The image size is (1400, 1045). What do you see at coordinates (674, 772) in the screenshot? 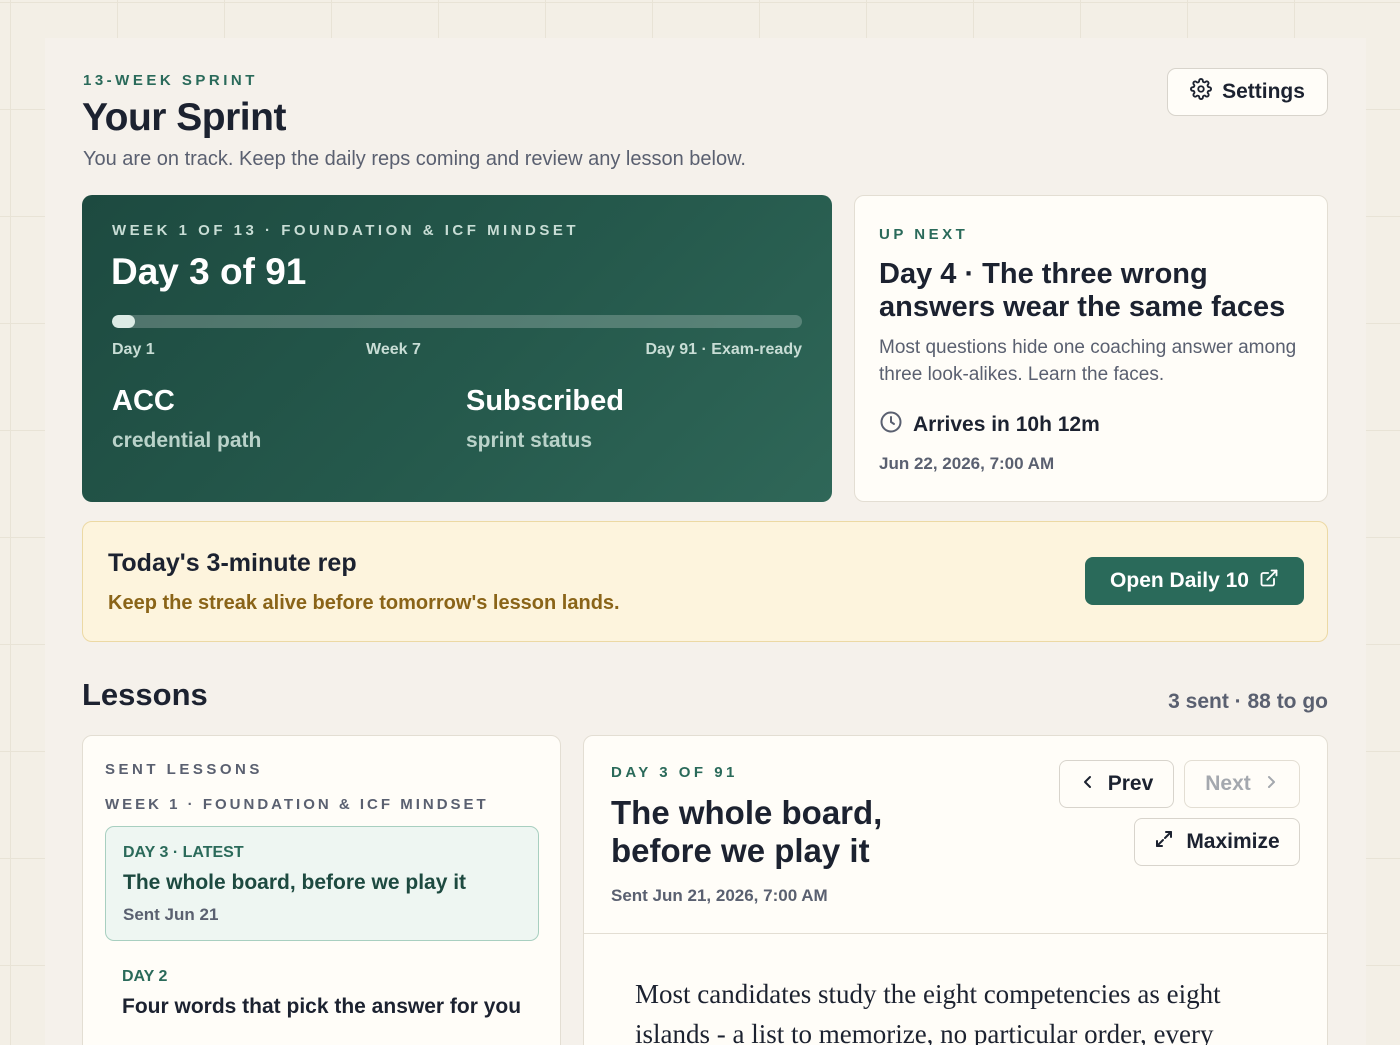
I see `reader-day-label: DAY 3 OF 91` at bounding box center [674, 772].